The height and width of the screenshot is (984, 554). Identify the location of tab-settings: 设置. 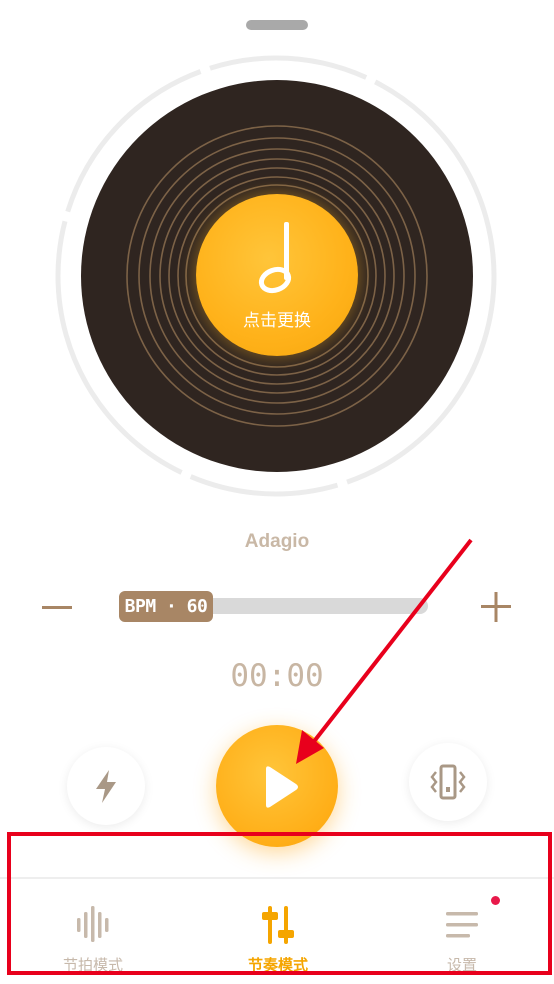
(462, 935).